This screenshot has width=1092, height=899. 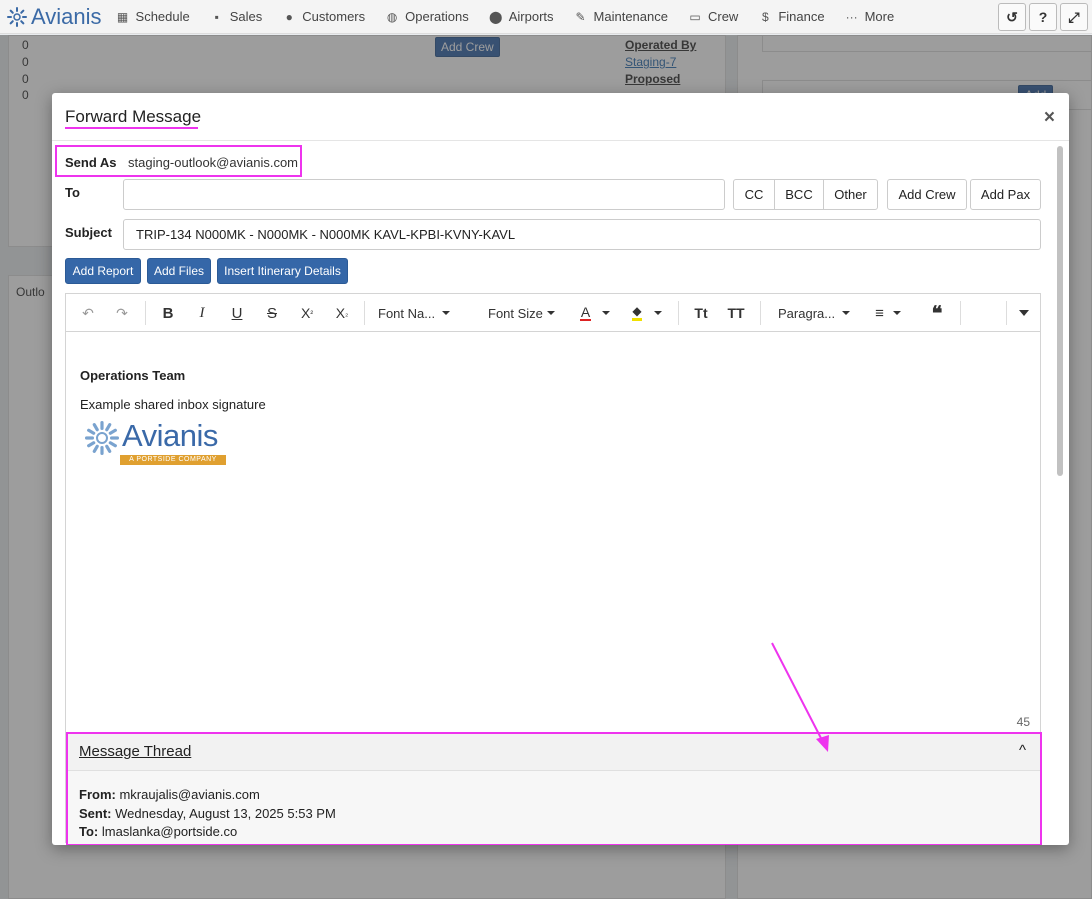 I want to click on nav-label: Crew, so click(x=723, y=16).